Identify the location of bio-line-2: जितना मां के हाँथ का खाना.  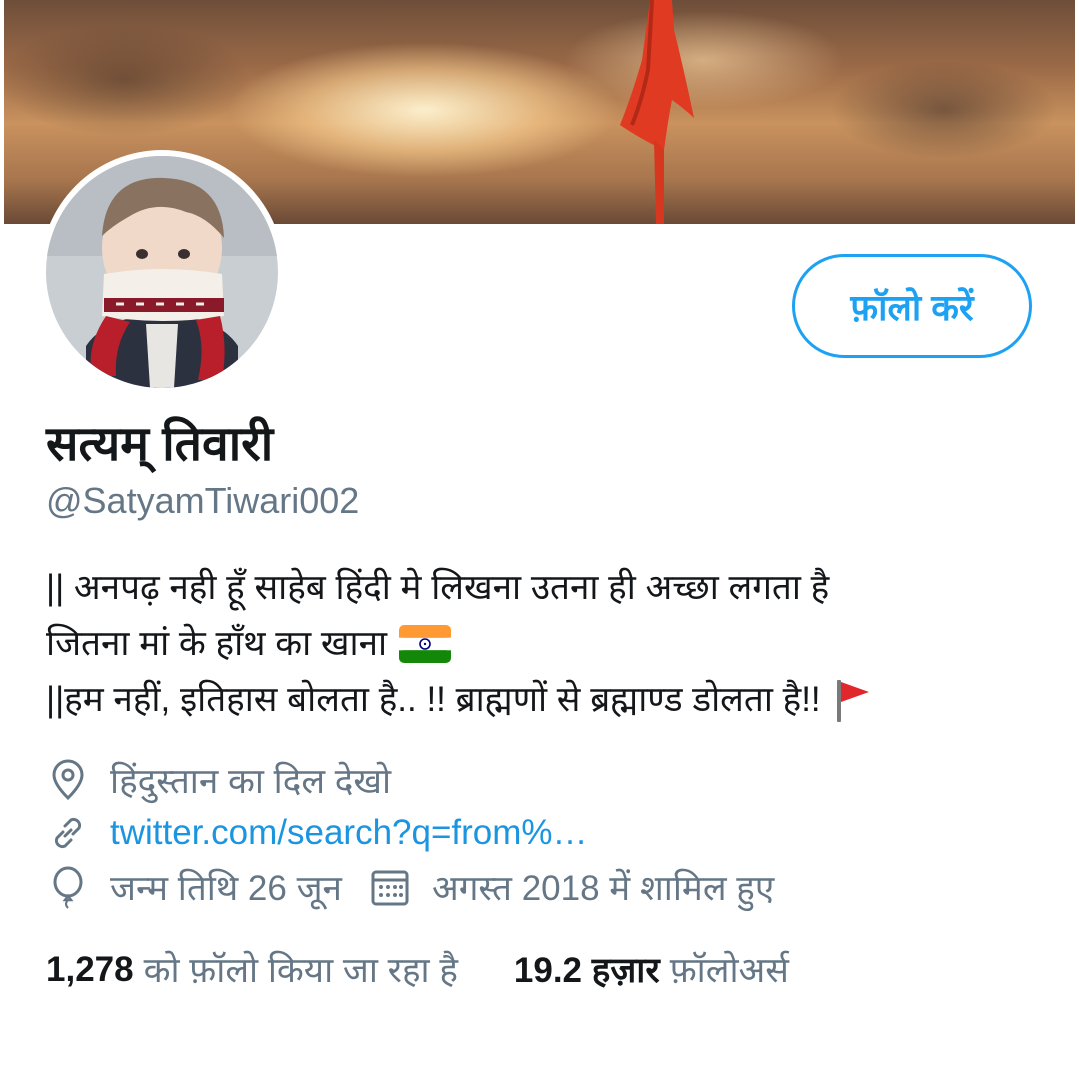
(541, 644).